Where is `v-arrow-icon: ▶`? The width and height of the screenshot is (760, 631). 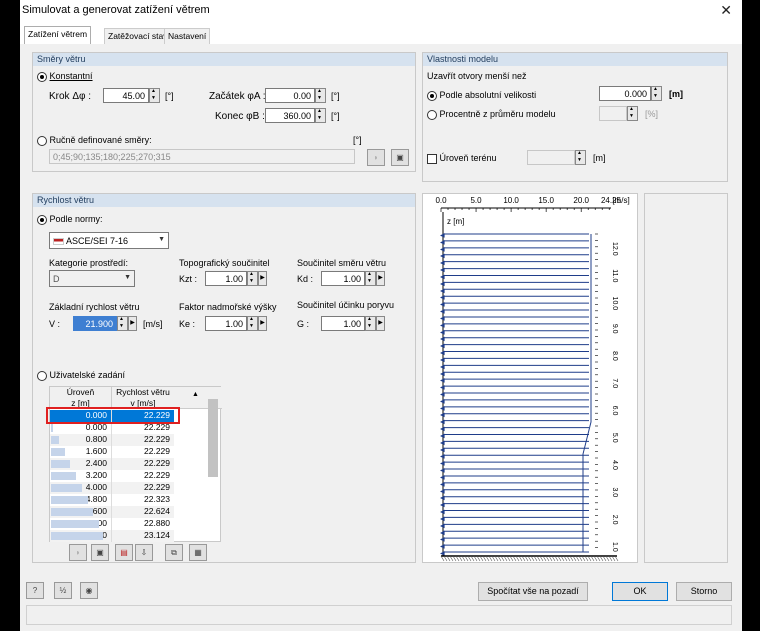
v-arrow-icon: ▶ is located at coordinates (132, 323).